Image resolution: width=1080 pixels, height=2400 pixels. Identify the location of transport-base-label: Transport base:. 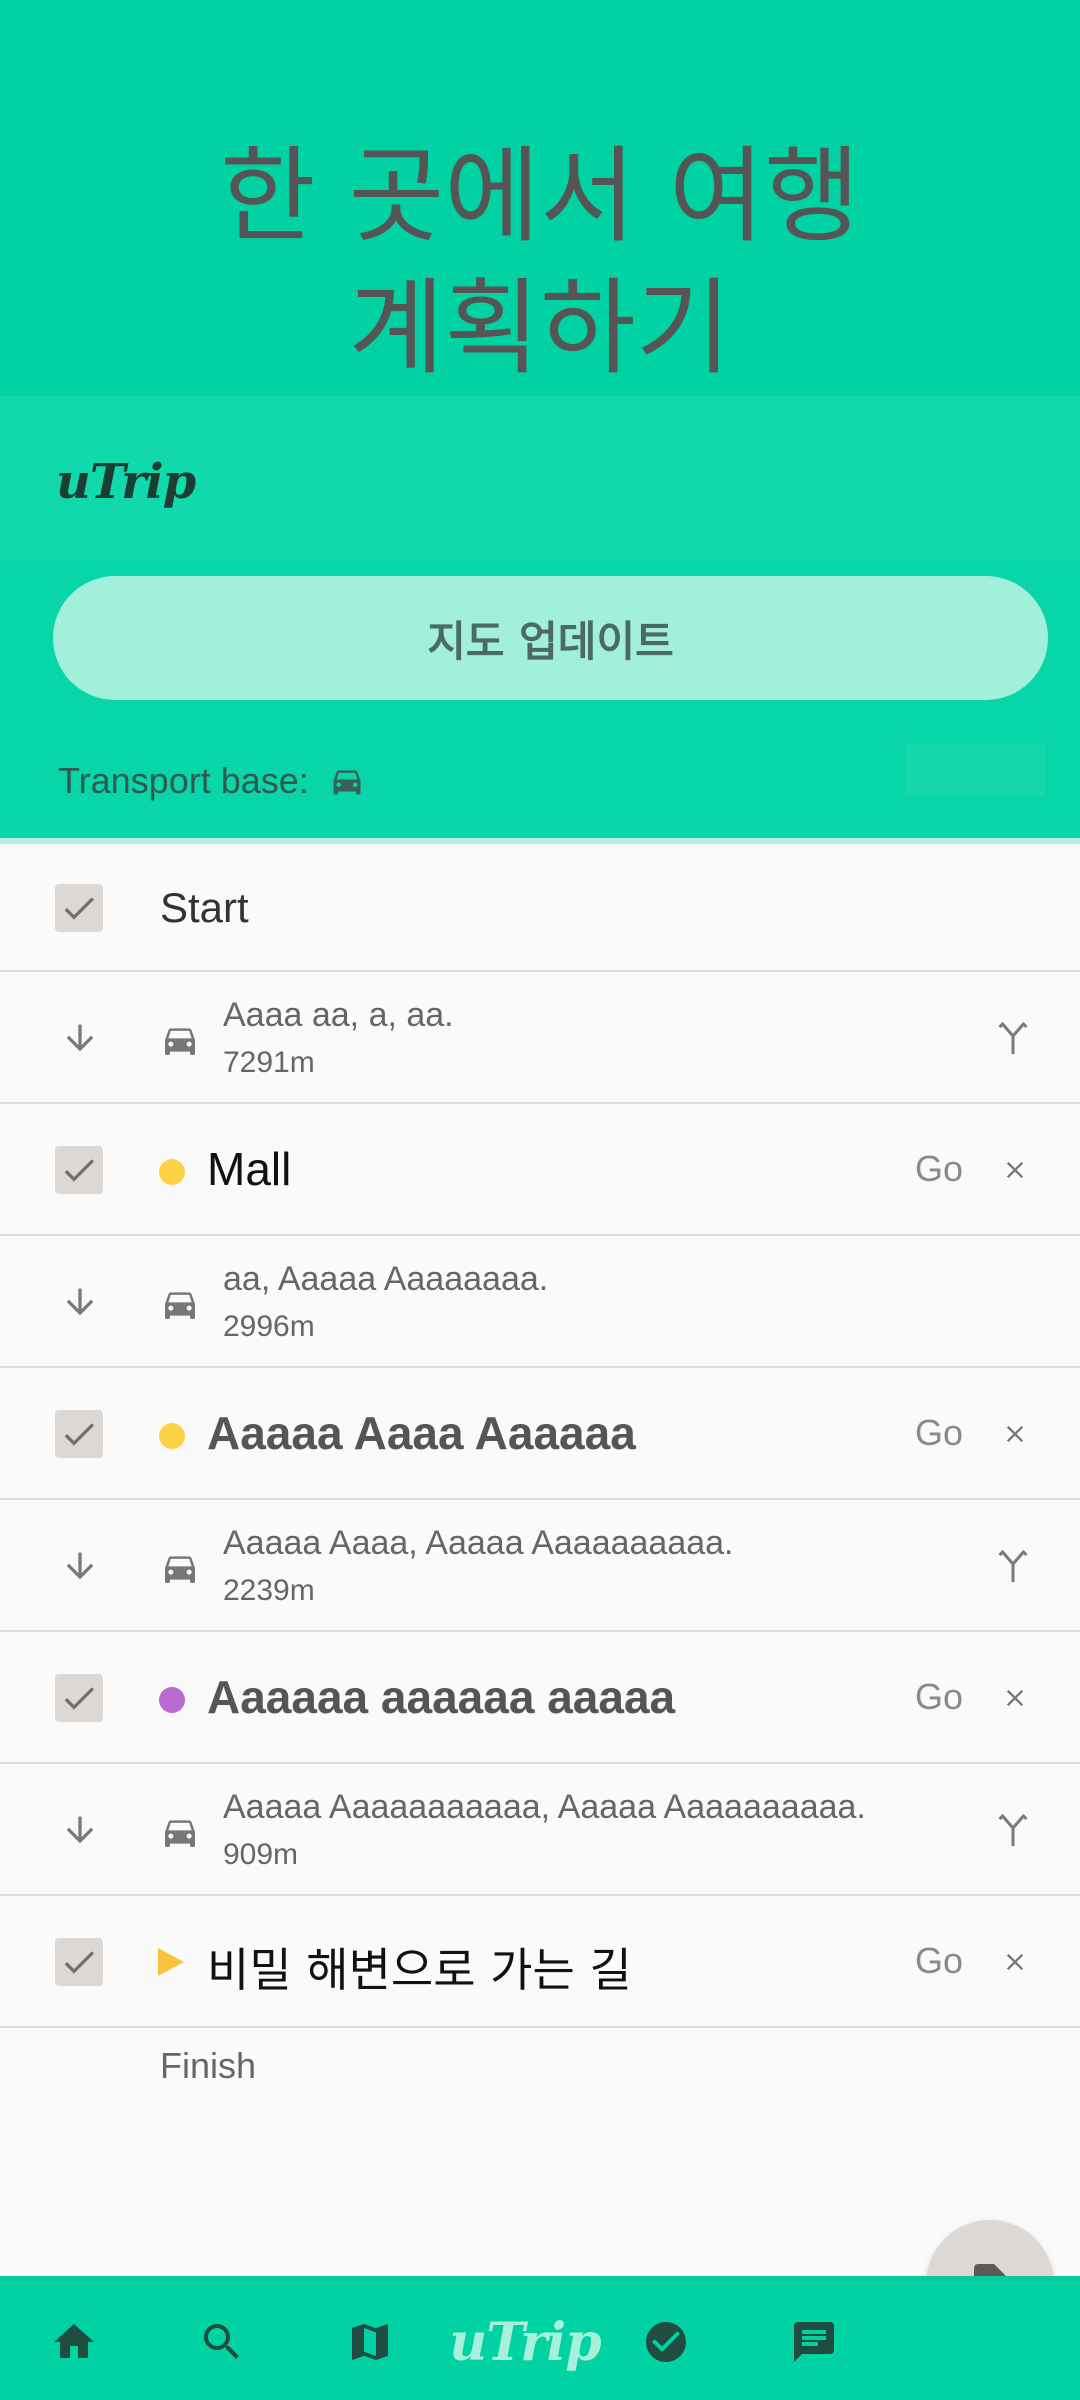
(183, 780).